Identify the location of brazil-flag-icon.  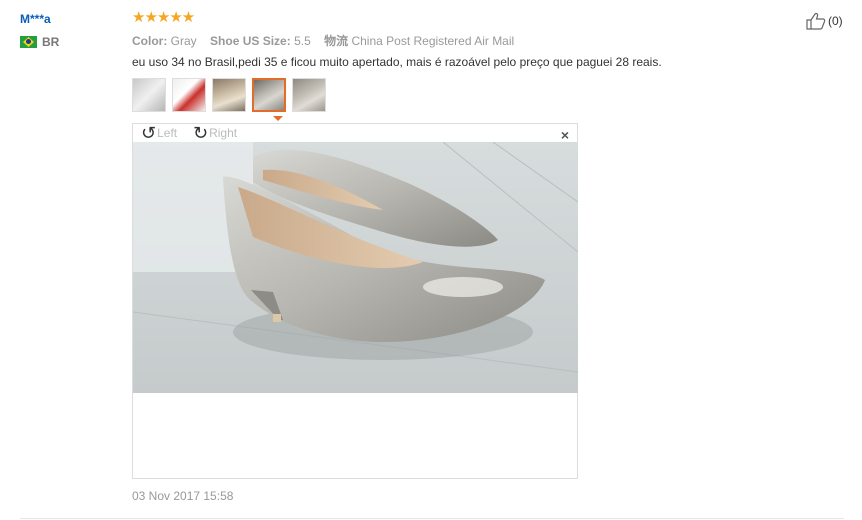
(28, 42).